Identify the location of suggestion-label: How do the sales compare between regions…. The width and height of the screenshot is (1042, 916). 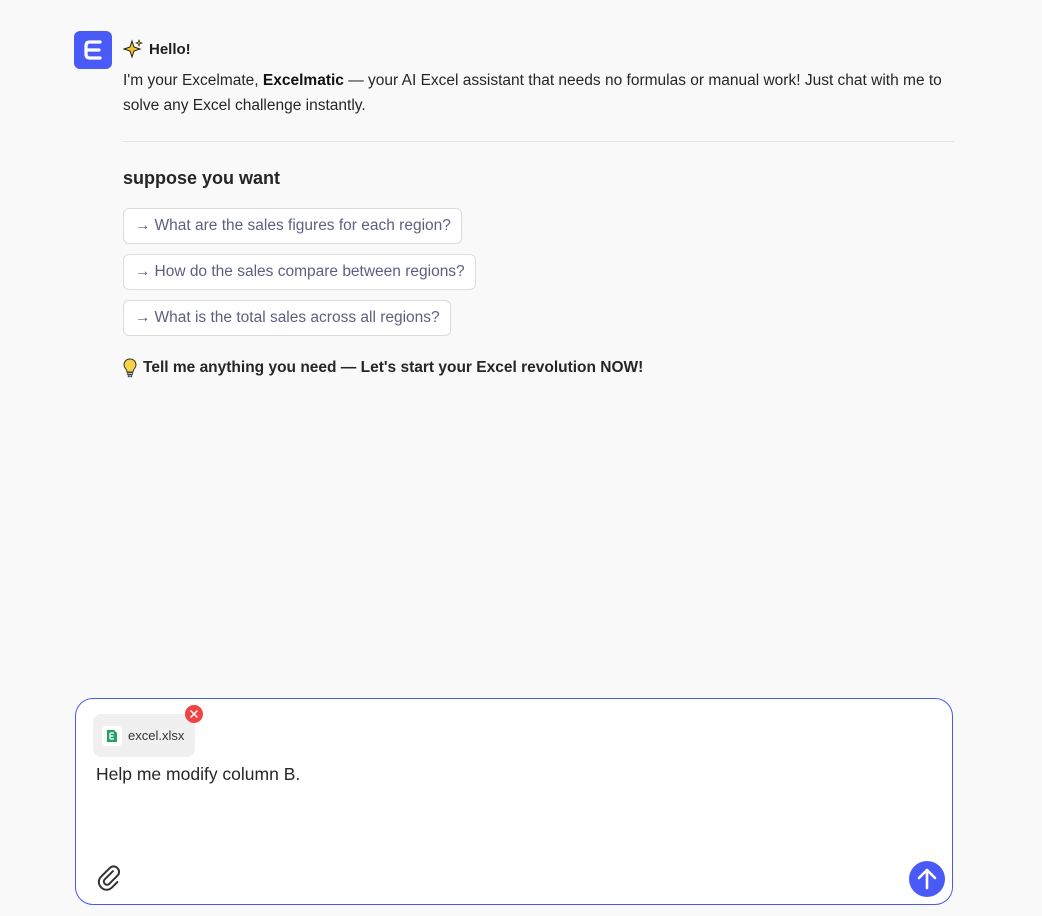
(309, 271).